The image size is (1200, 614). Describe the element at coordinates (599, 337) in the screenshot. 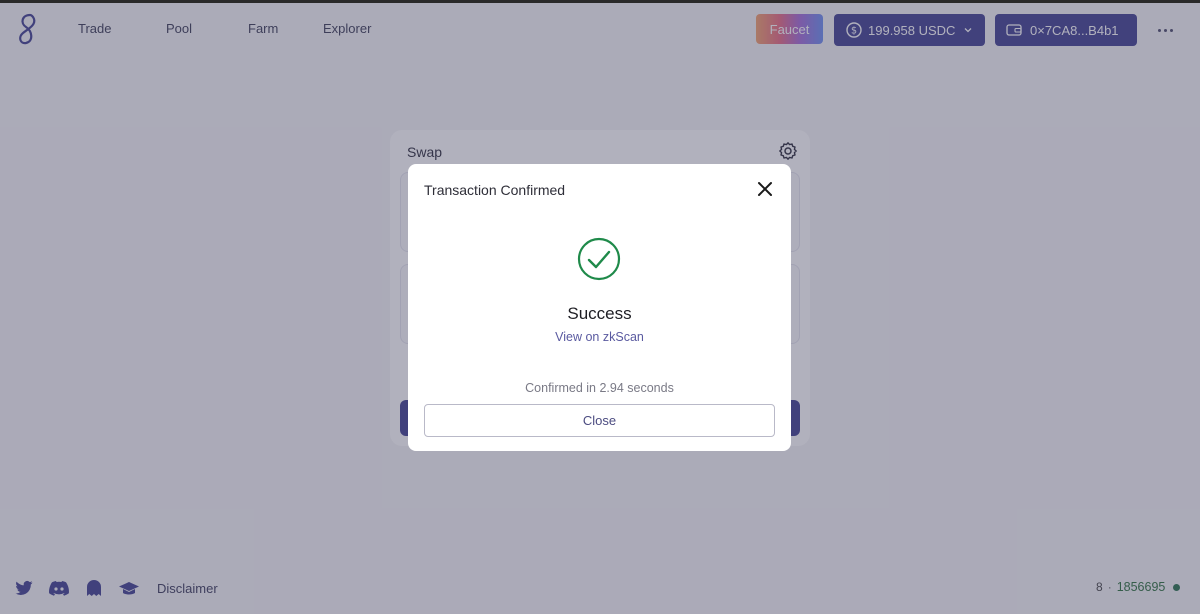

I see `view-on-zkscan-link: View on zkScan` at that location.